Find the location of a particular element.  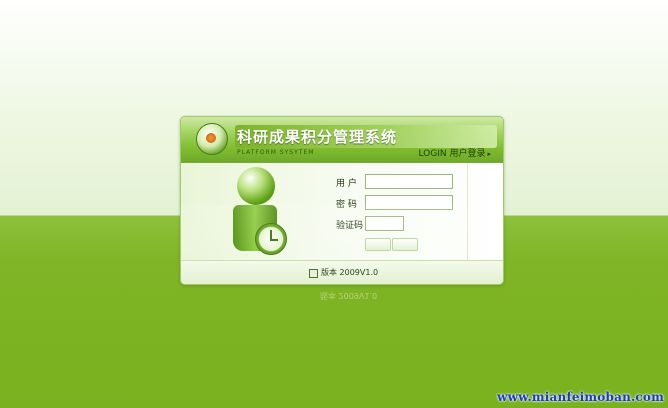

app-title: 科研成果积分管理系统 is located at coordinates (317, 137).